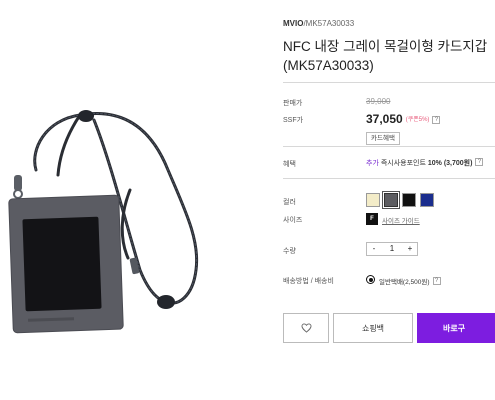 The image size is (495, 400). What do you see at coordinates (372, 219) in the screenshot?
I see `size-option-f: F` at bounding box center [372, 219].